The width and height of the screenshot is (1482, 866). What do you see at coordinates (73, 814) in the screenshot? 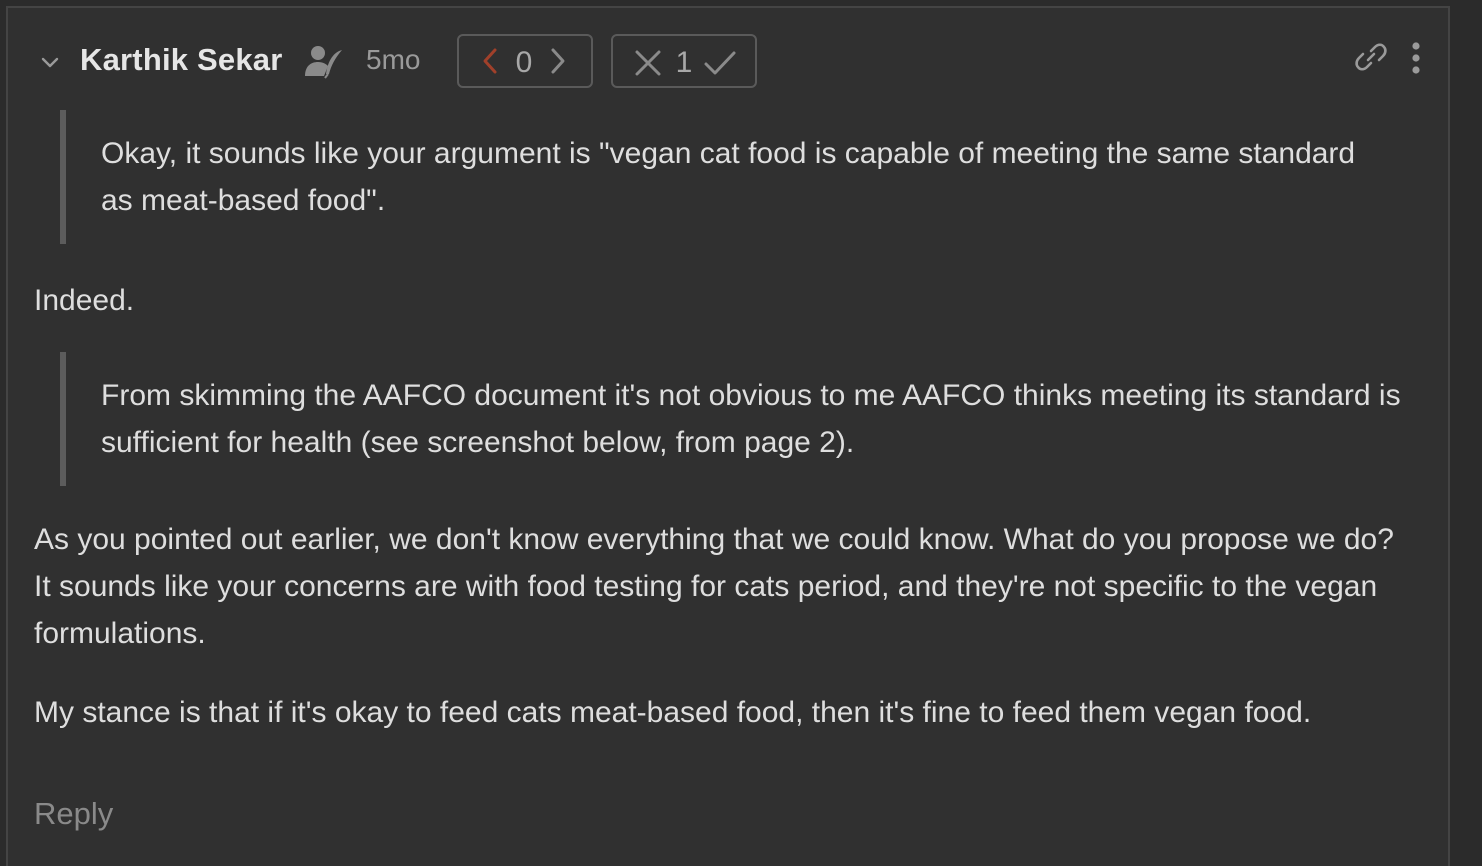
I see `reply-button: Reply` at bounding box center [73, 814].